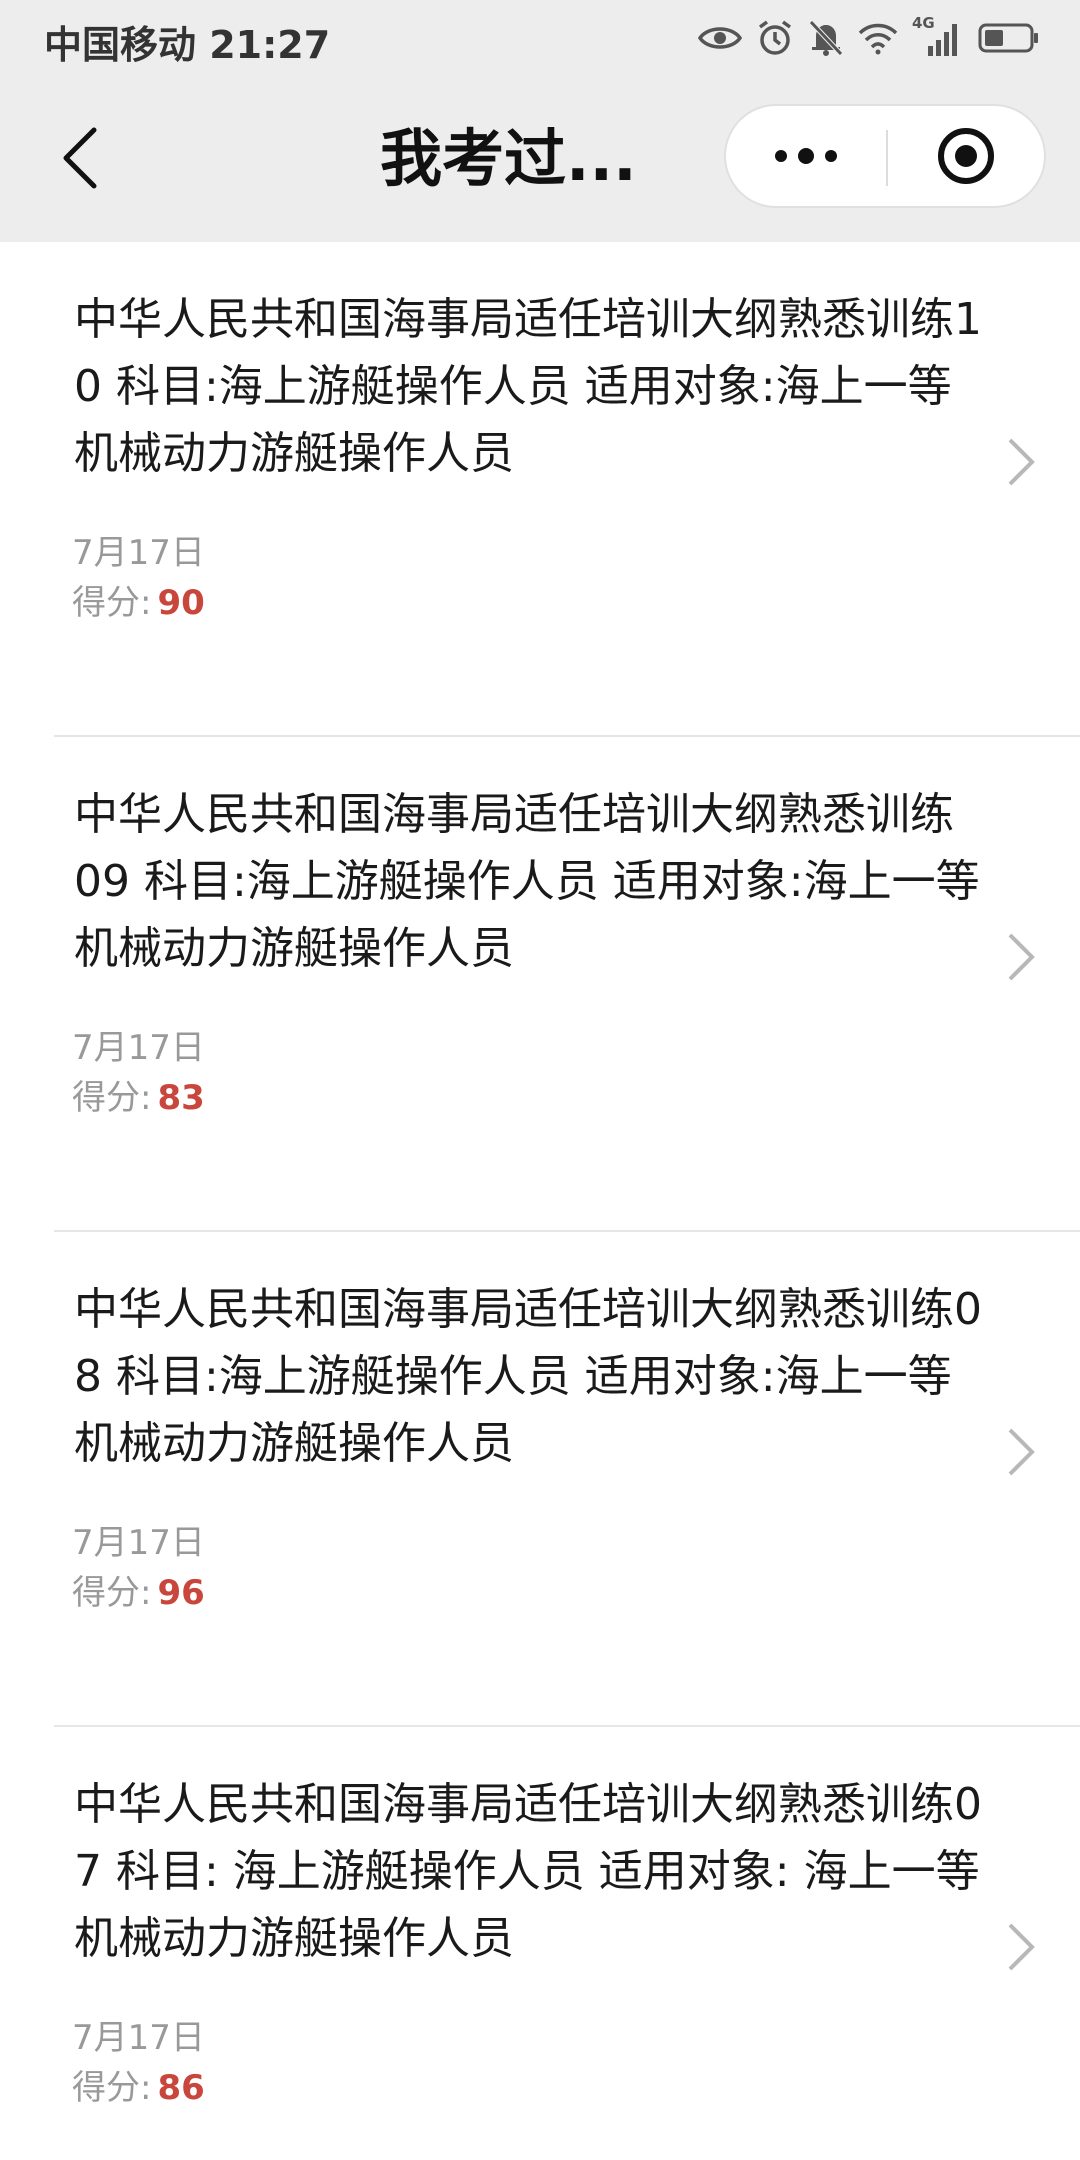 The height and width of the screenshot is (2160, 1080). I want to click on wifi-icon, so click(878, 39).